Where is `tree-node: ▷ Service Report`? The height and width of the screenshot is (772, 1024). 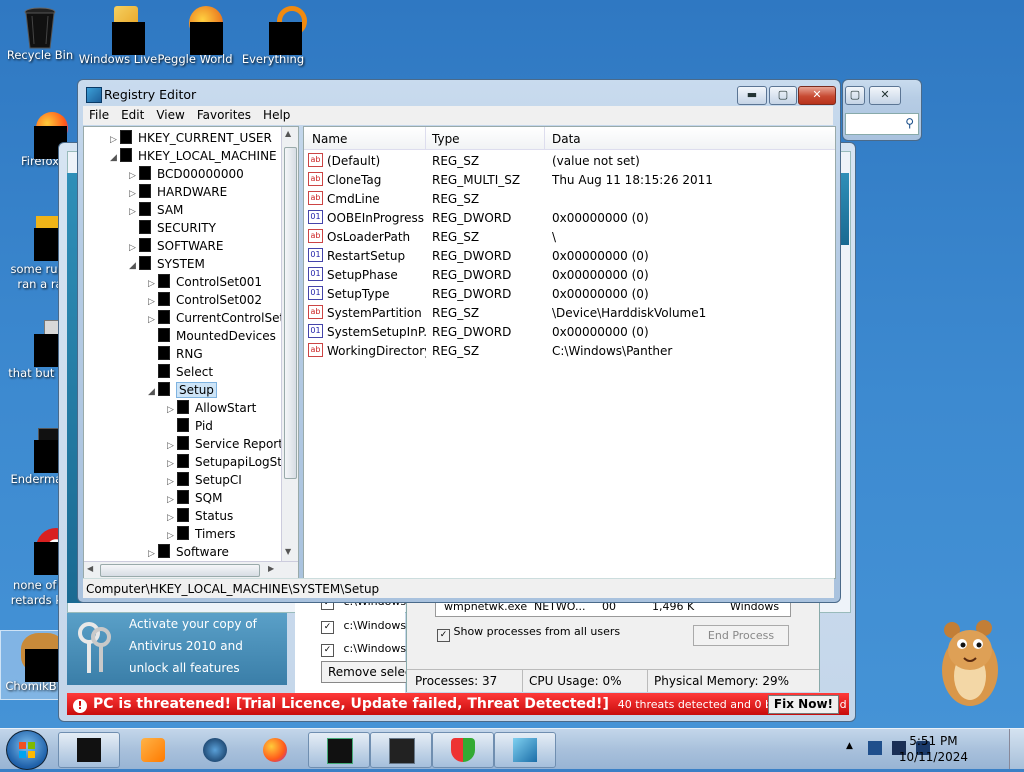 tree-node: ▷ Service Report is located at coordinates (225, 444).